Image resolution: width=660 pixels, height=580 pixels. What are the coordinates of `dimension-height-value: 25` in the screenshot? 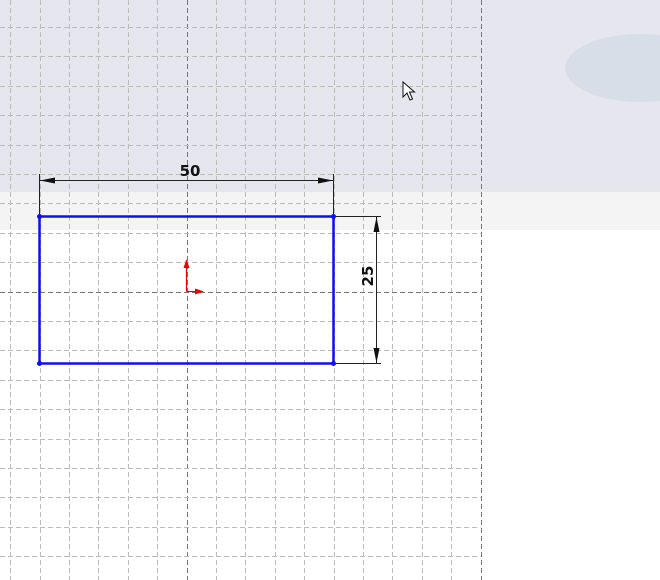 It's located at (368, 276).